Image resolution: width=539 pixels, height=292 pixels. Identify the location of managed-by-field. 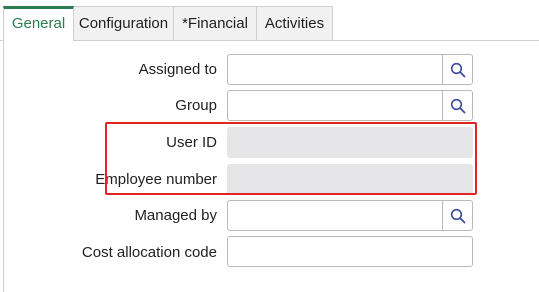
(350, 215).